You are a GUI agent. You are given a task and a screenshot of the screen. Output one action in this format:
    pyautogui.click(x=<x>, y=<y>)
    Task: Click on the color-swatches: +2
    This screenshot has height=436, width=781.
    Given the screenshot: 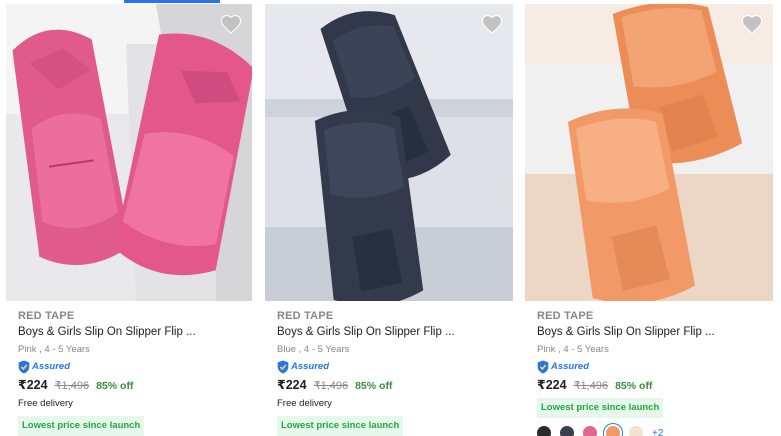 What is the action you would take?
    pyautogui.click(x=653, y=430)
    